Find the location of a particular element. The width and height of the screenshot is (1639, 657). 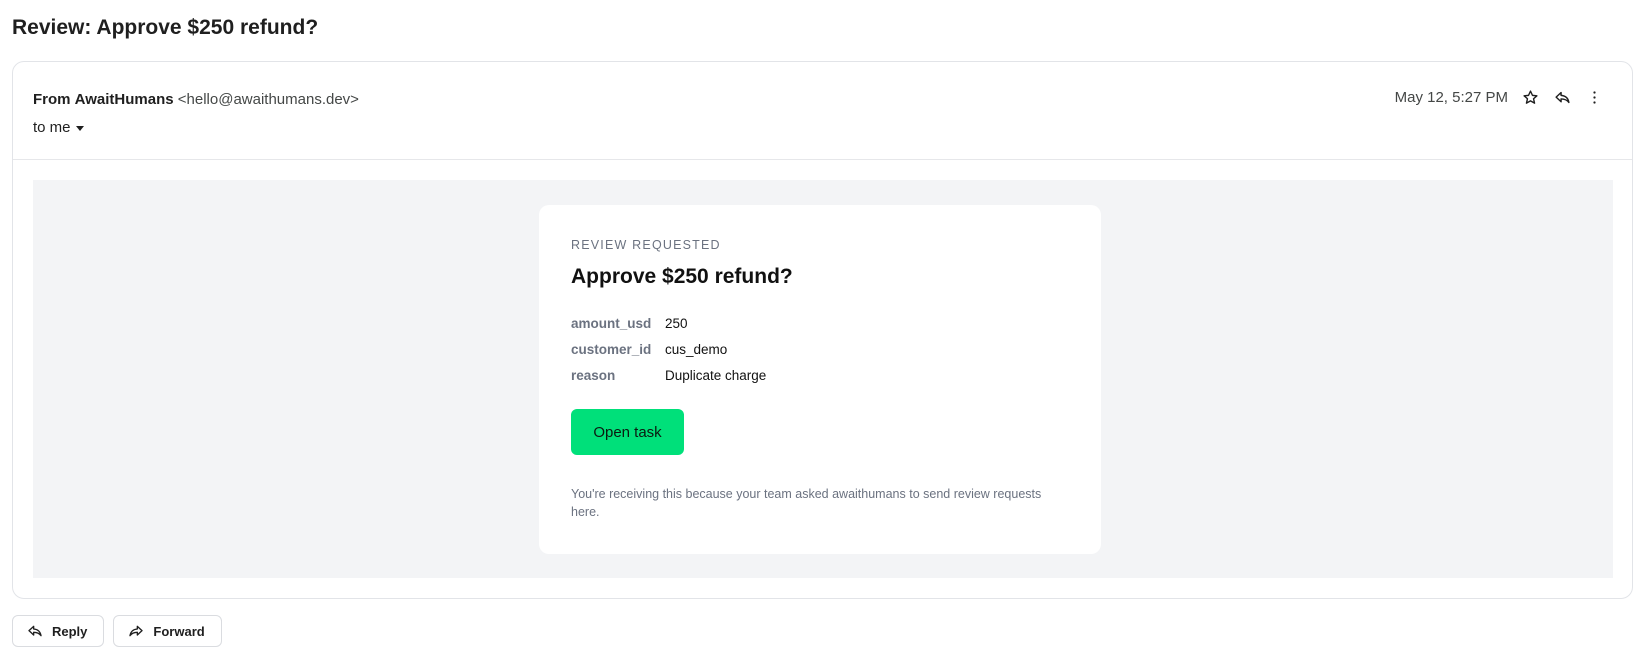

to-label: to me is located at coordinates (52, 127).